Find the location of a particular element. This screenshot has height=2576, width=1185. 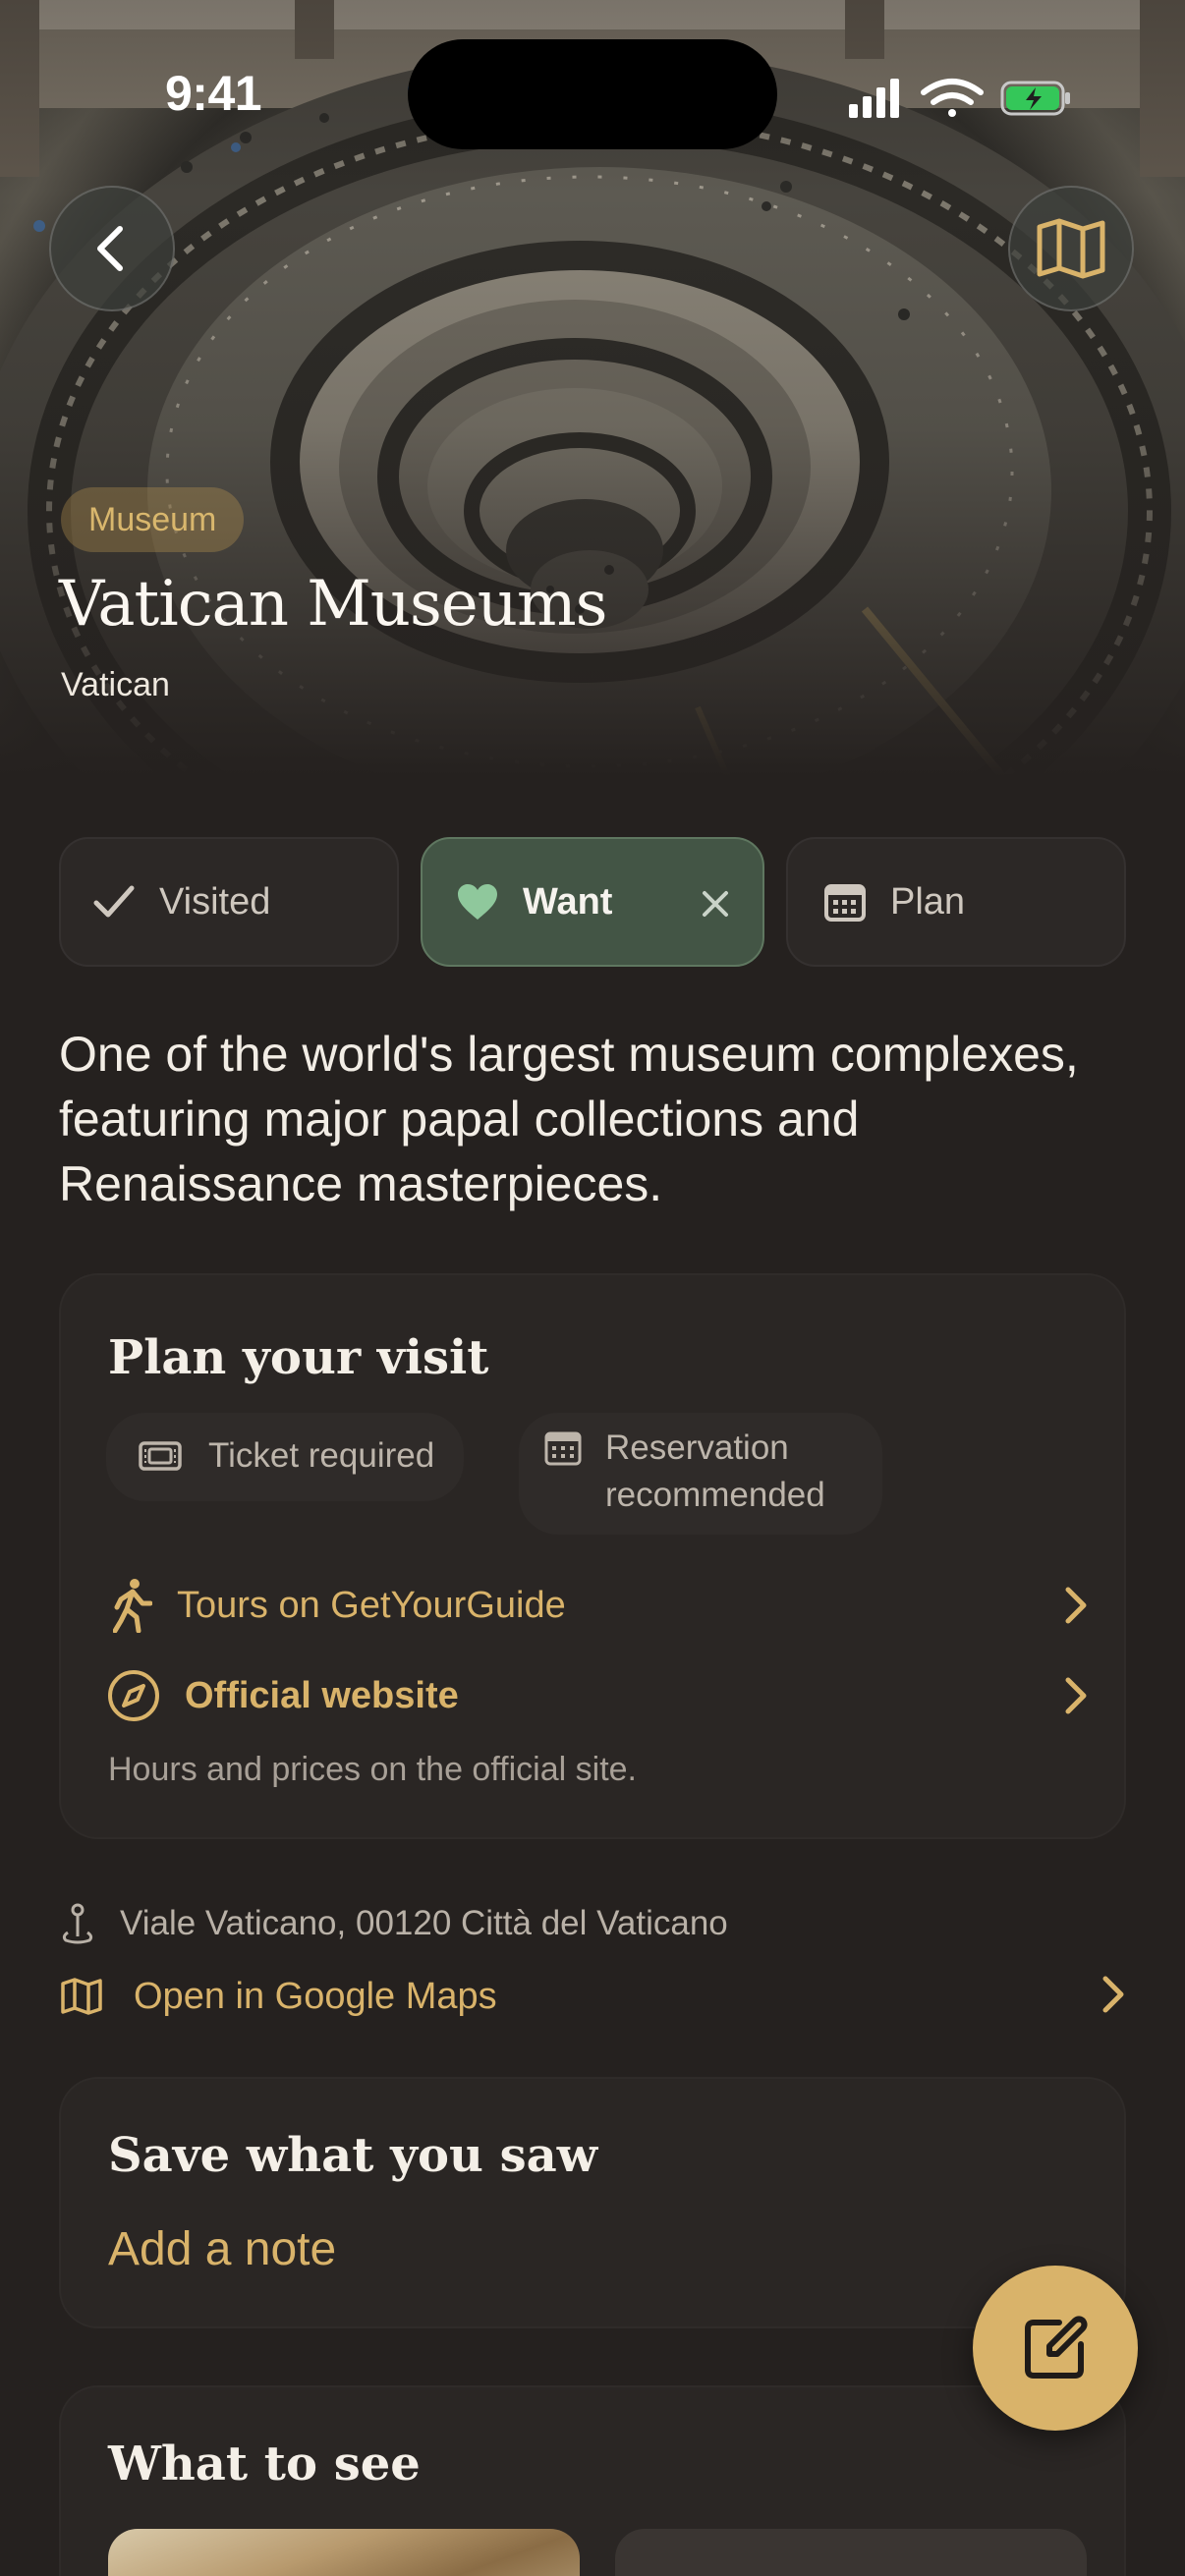

place-subtitle: Vatican is located at coordinates (116, 684).